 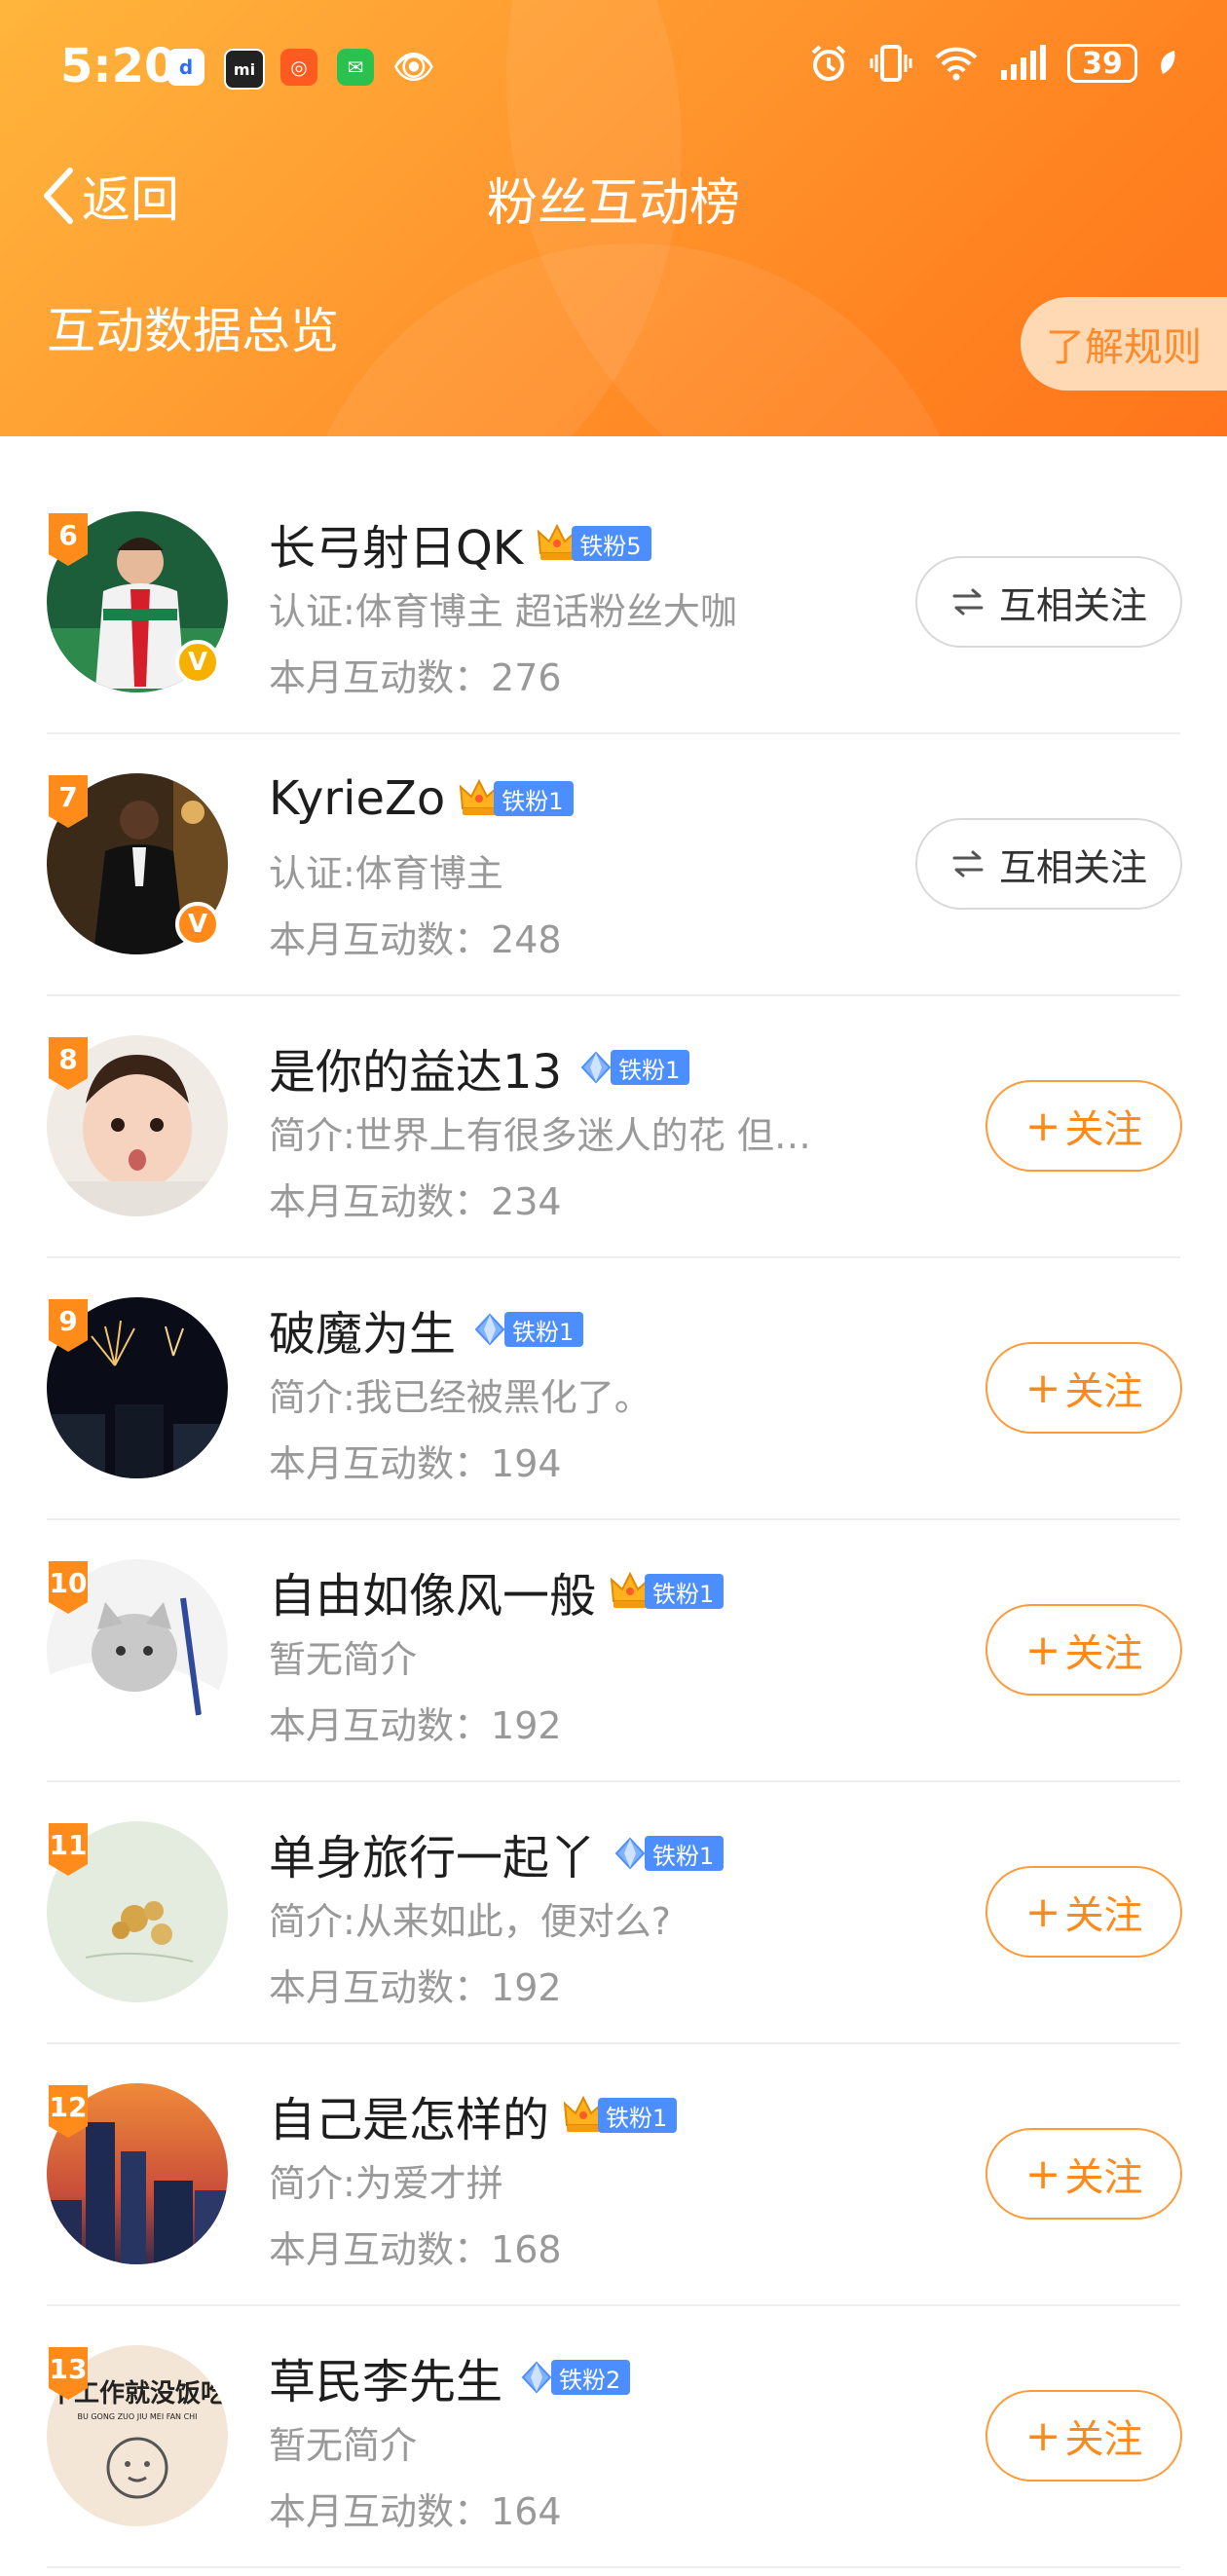 I want to click on leaf-icon, so click(x=1168, y=62).